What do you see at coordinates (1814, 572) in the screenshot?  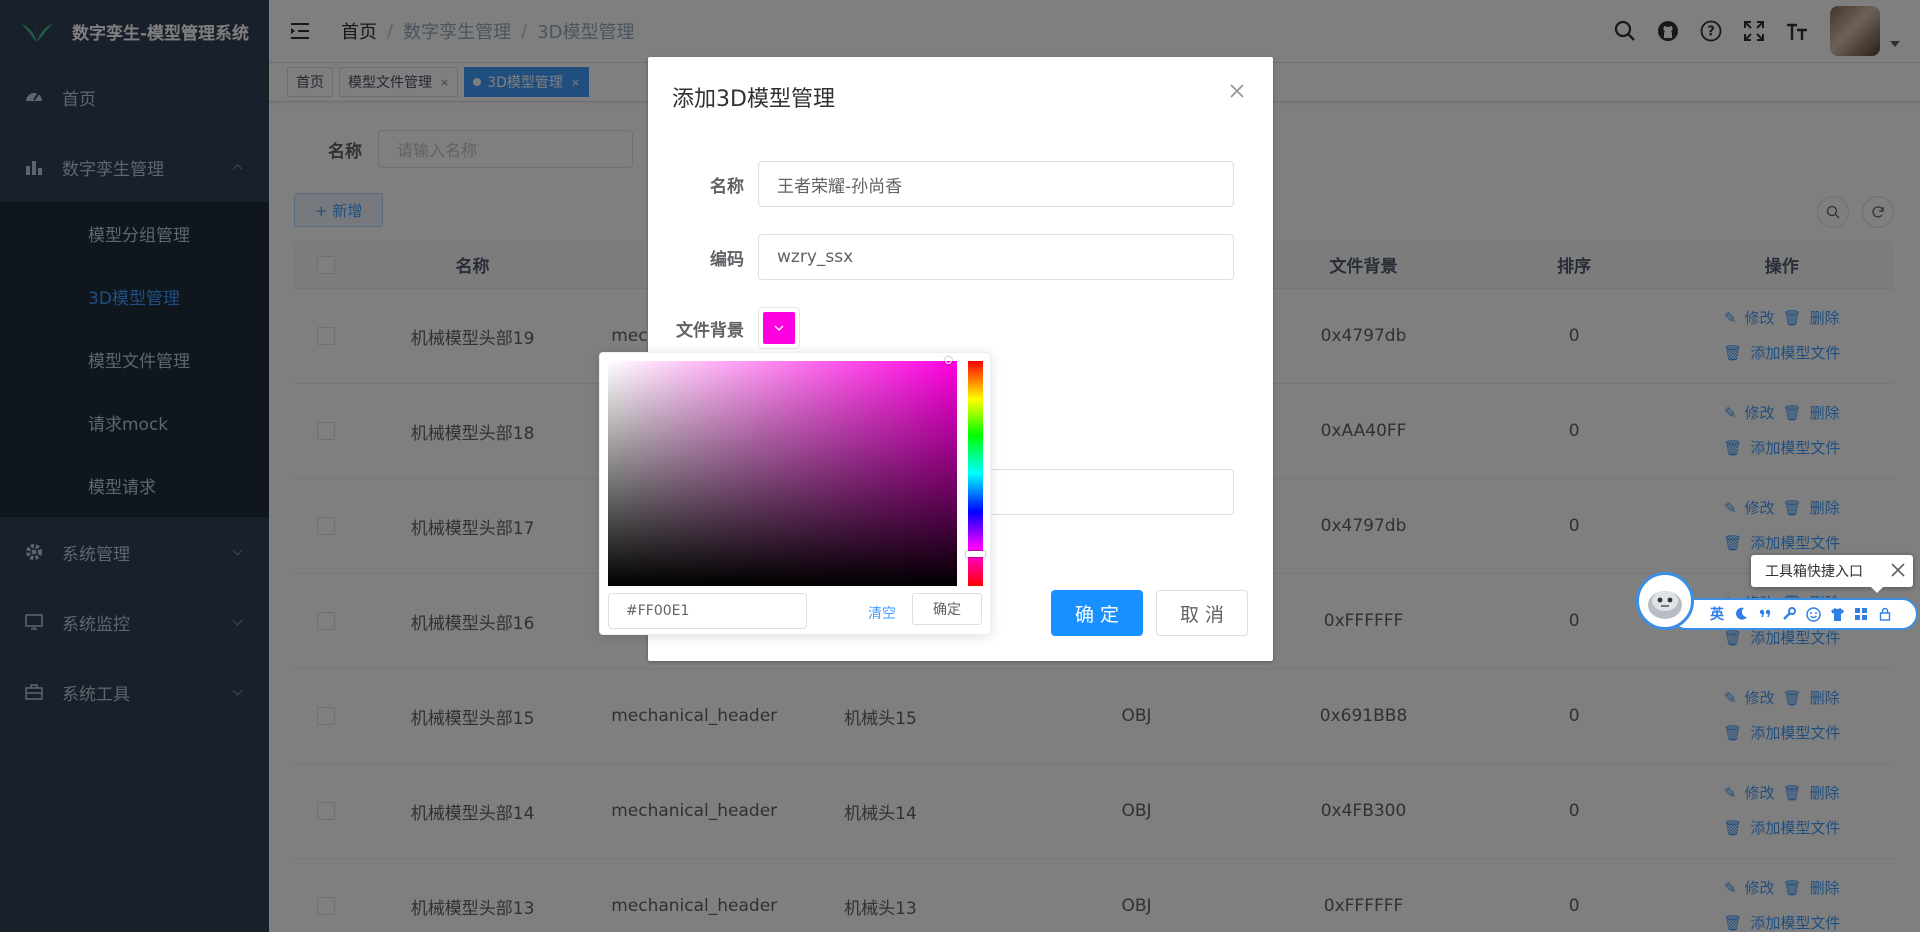 I see `toolbox-tip-text: 工具箱快捷入口` at bounding box center [1814, 572].